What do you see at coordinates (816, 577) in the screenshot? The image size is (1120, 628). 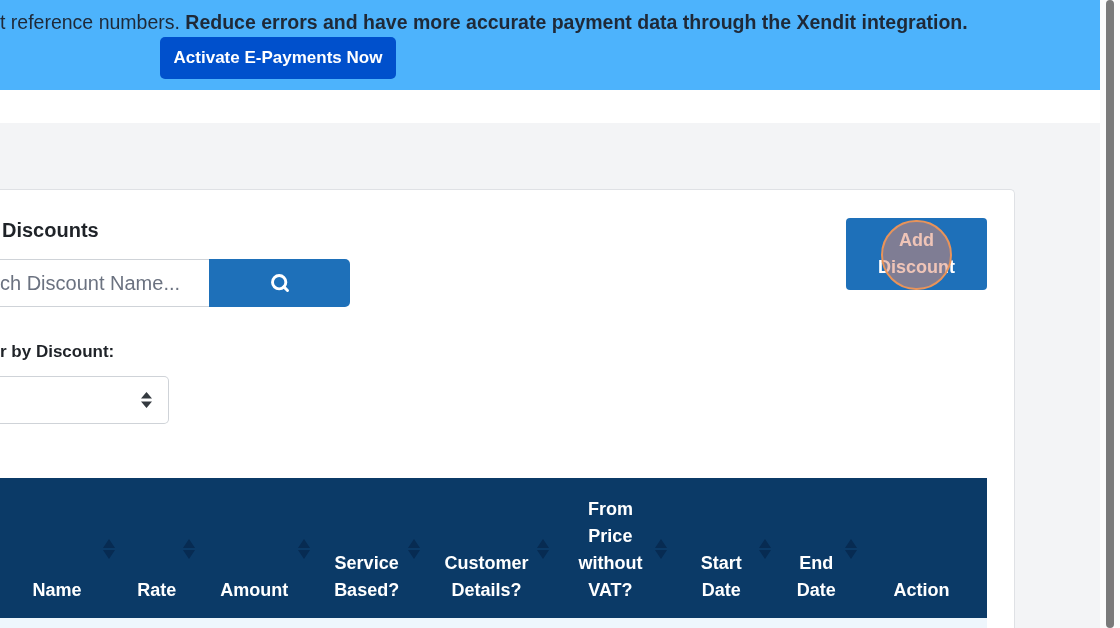 I see `column-header: End Date` at bounding box center [816, 577].